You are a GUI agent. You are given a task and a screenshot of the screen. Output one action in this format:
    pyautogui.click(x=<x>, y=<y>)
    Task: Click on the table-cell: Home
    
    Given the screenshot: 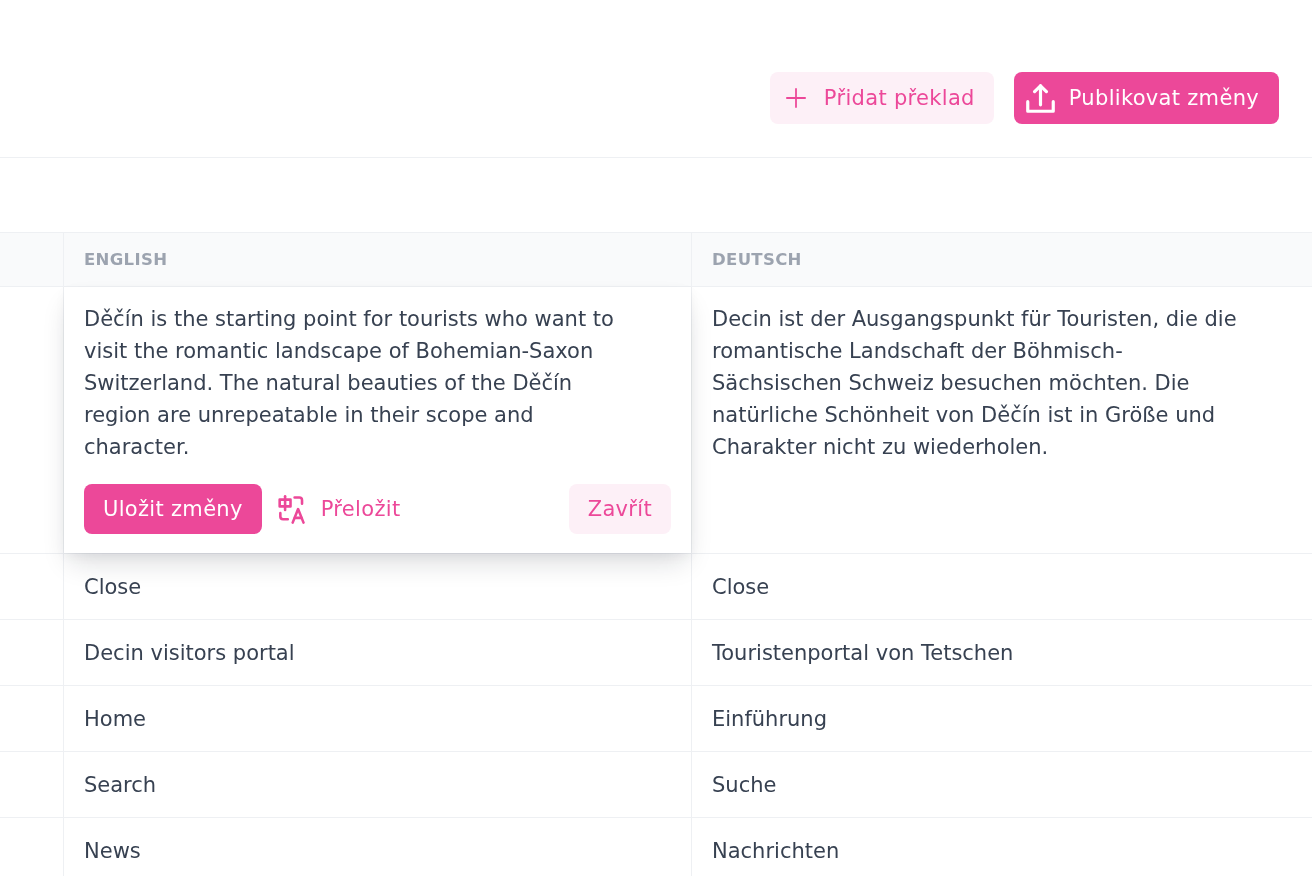 What is the action you would take?
    pyautogui.click(x=378, y=718)
    